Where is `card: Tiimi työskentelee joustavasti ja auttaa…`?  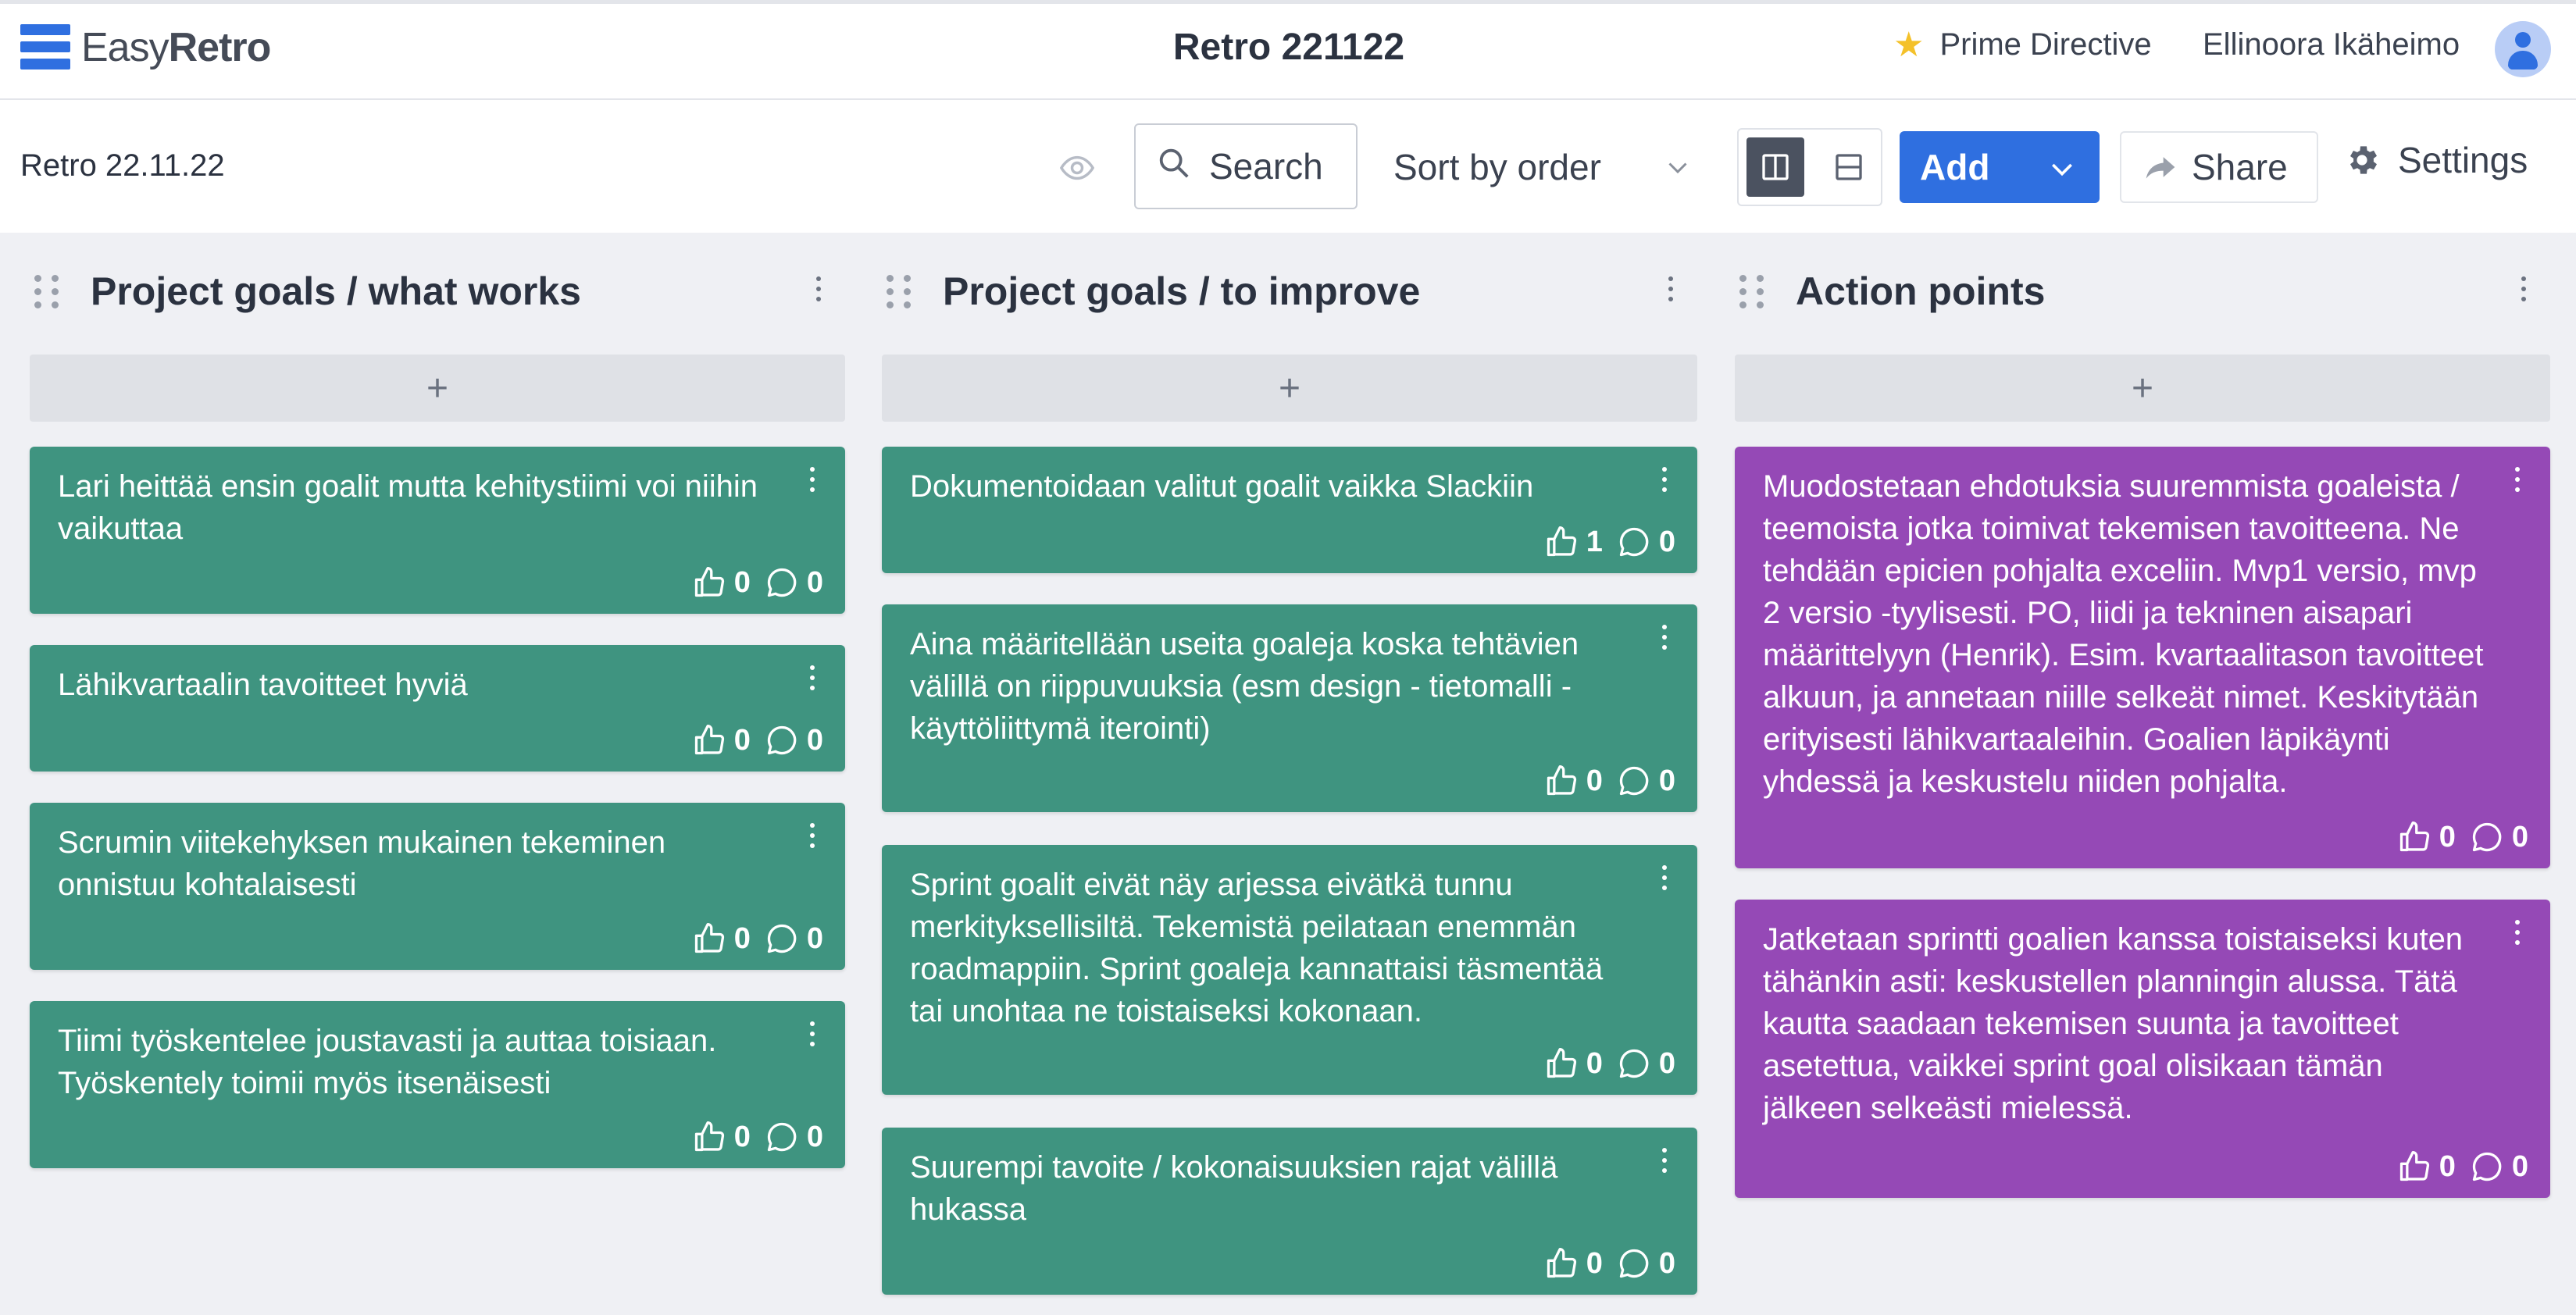
card: Tiimi työskentelee joustavasti ja auttaa… is located at coordinates (437, 1084).